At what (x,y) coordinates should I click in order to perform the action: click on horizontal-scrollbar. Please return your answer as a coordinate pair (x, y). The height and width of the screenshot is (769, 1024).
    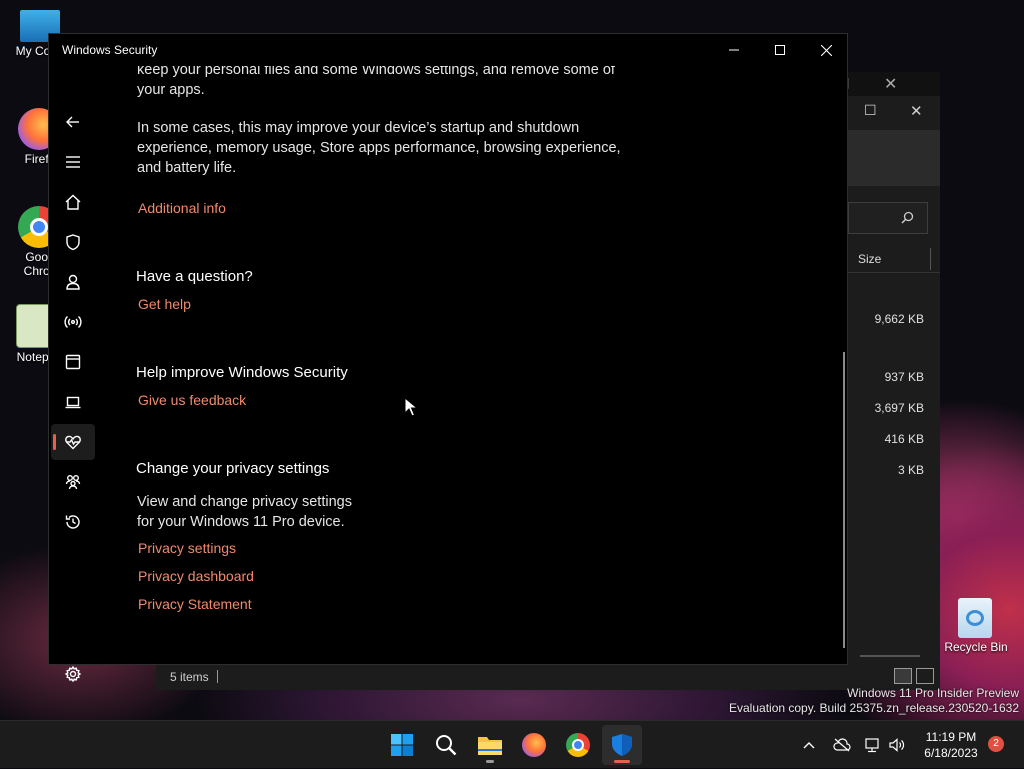
    Looking at the image, I should click on (890, 656).